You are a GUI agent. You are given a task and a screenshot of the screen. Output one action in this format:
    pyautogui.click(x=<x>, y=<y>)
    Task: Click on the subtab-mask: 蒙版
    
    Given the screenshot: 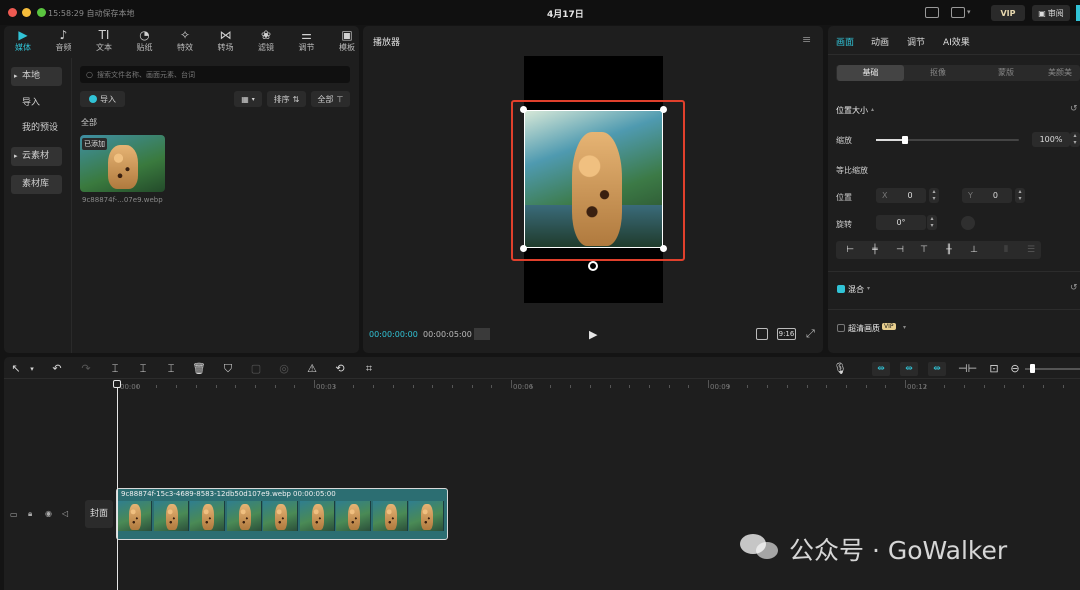 What is the action you would take?
    pyautogui.click(x=1006, y=73)
    